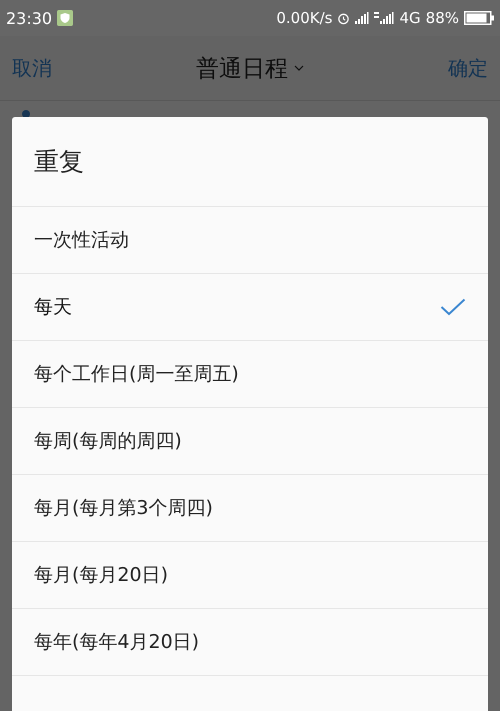 This screenshot has width=500, height=711. Describe the element at coordinates (101, 575) in the screenshot. I see `option-label: 每月(每月20日)` at that location.